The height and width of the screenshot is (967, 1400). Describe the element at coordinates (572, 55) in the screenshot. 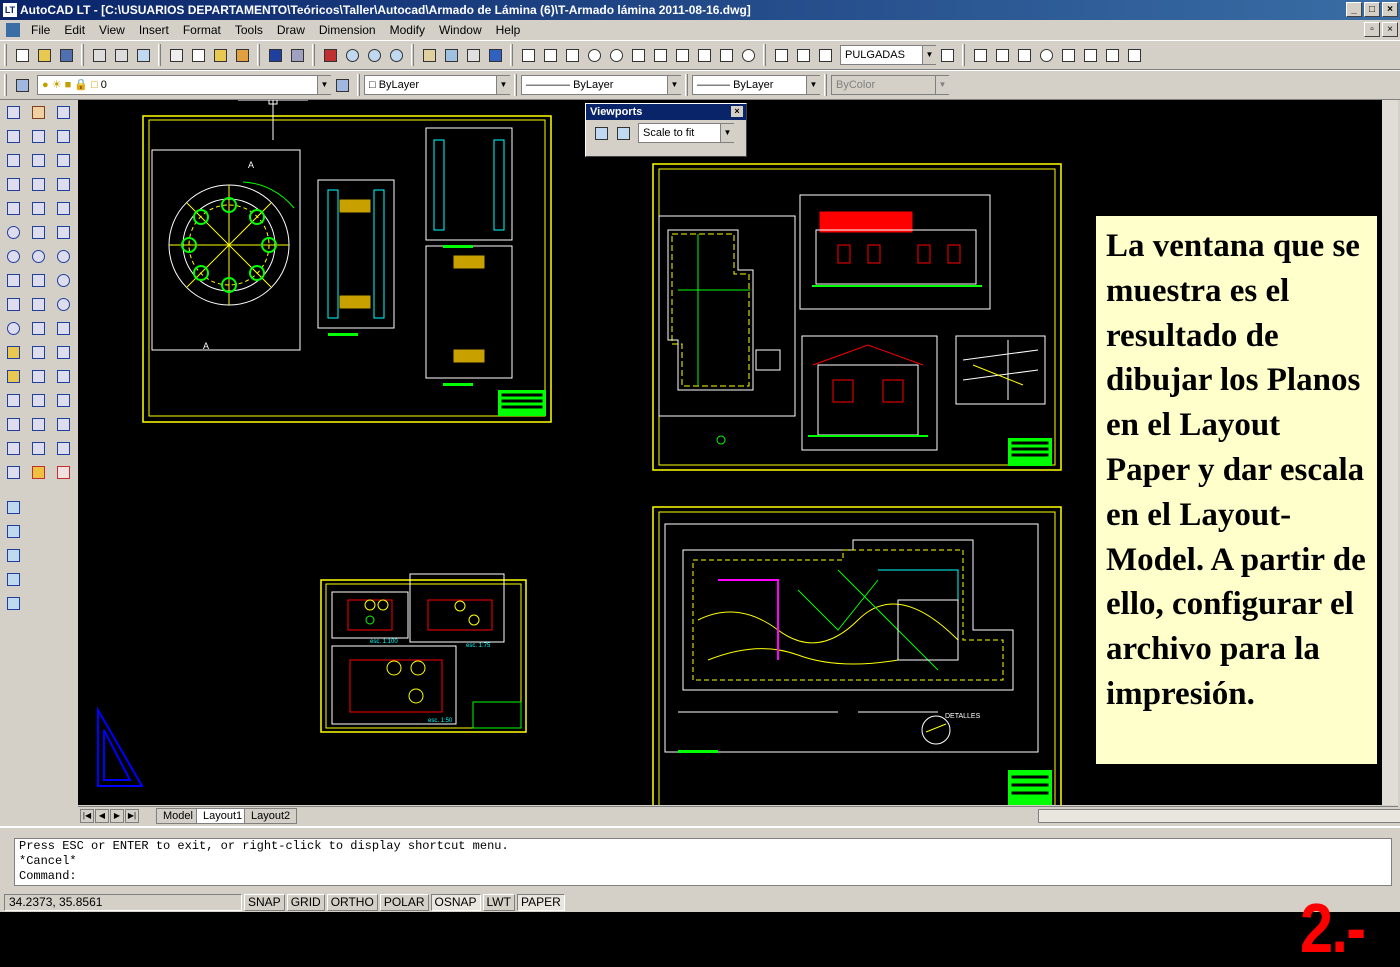

I see `dim-ordinate-icon` at that location.